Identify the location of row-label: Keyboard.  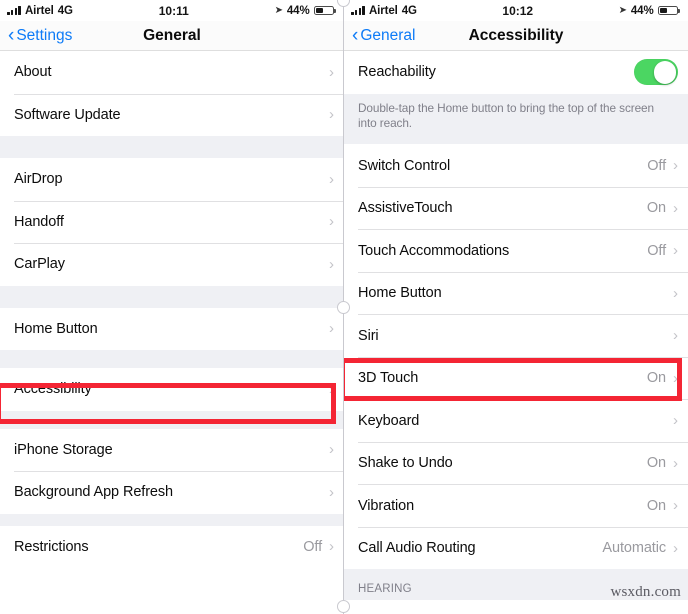
(389, 420).